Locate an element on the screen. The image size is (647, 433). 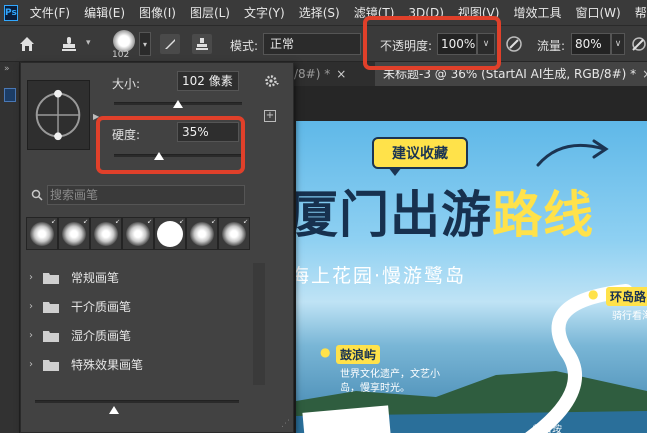
poster-spot2-desc: 骑行看海，感受海风 is located at coordinates (629, 316).